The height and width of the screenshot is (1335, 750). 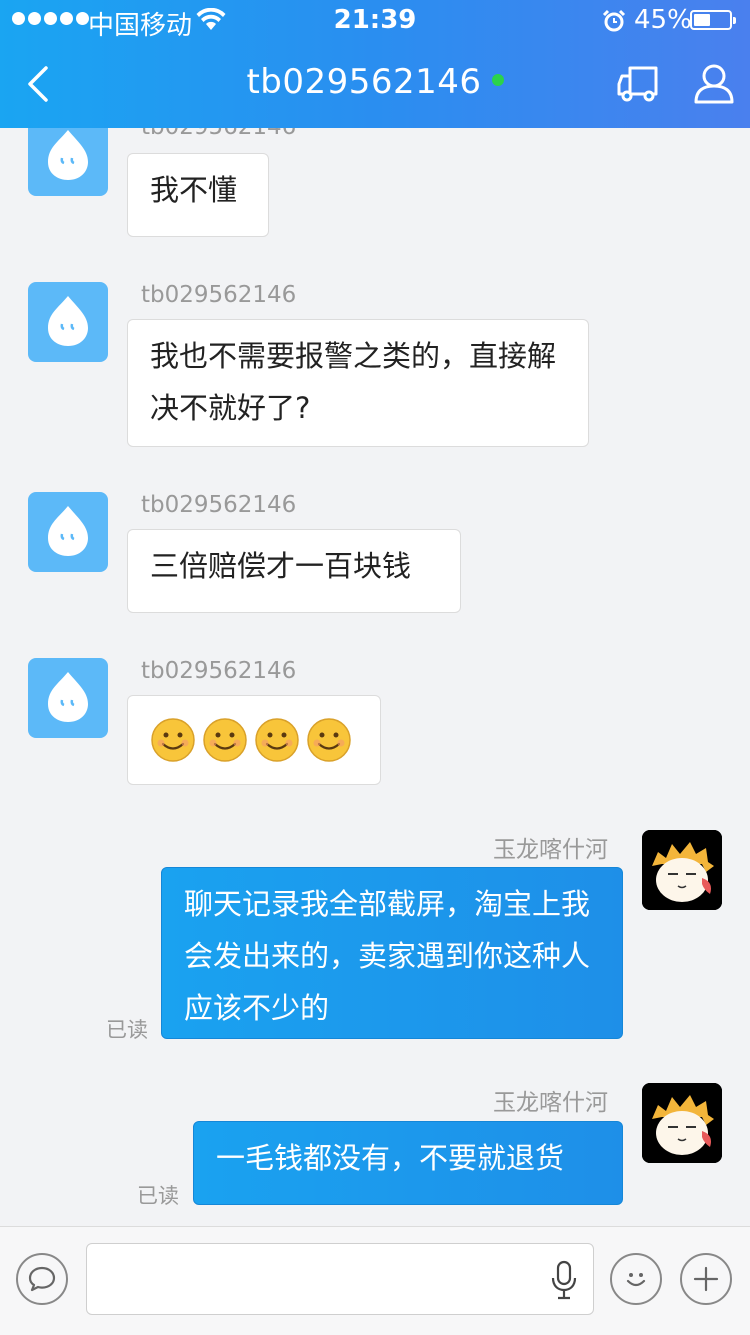 What do you see at coordinates (198, 195) in the screenshot?
I see `message-bubble: 我不懂` at bounding box center [198, 195].